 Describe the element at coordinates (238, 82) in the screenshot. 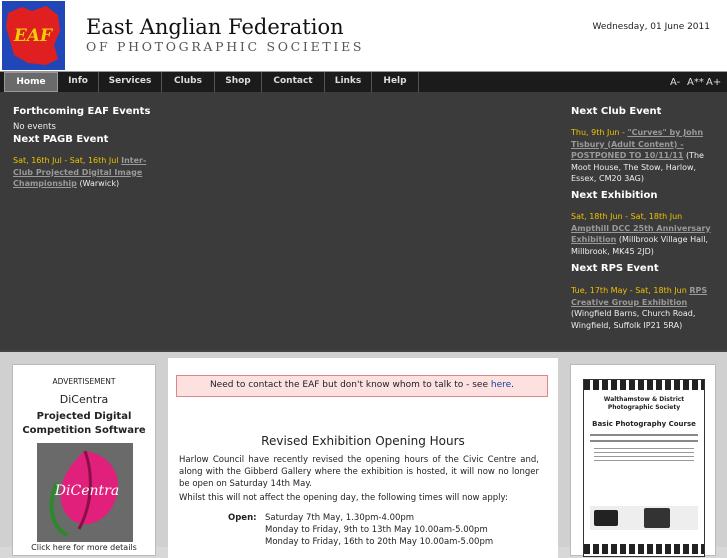

I see `nav-shop: Shop` at that location.